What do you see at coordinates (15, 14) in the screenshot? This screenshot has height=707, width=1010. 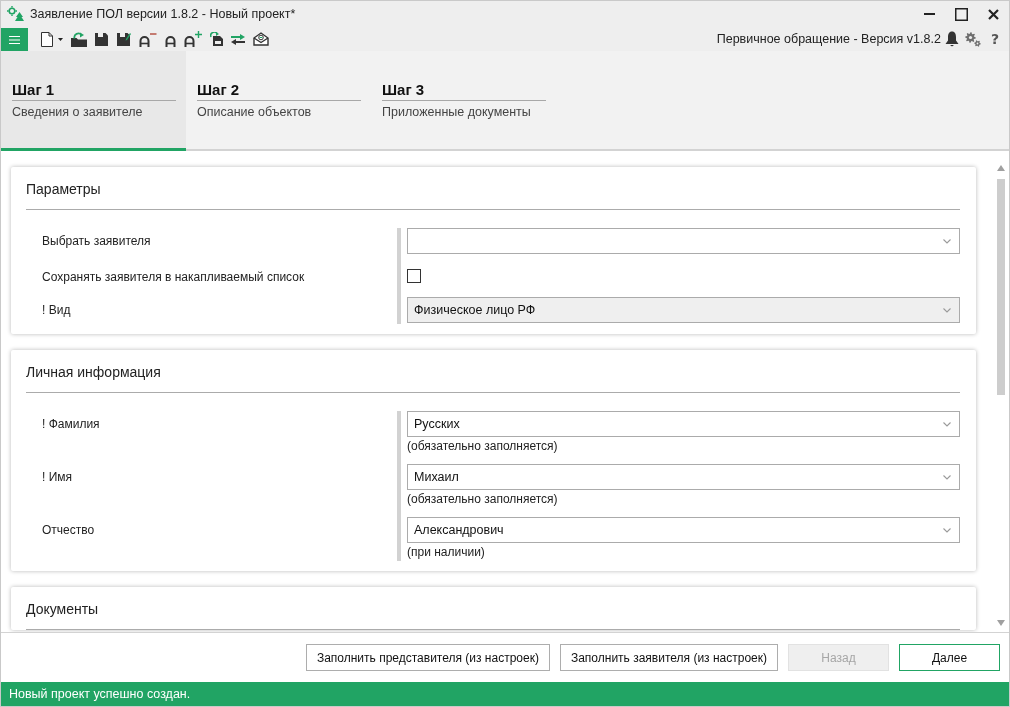 I see `app-logo-icon` at bounding box center [15, 14].